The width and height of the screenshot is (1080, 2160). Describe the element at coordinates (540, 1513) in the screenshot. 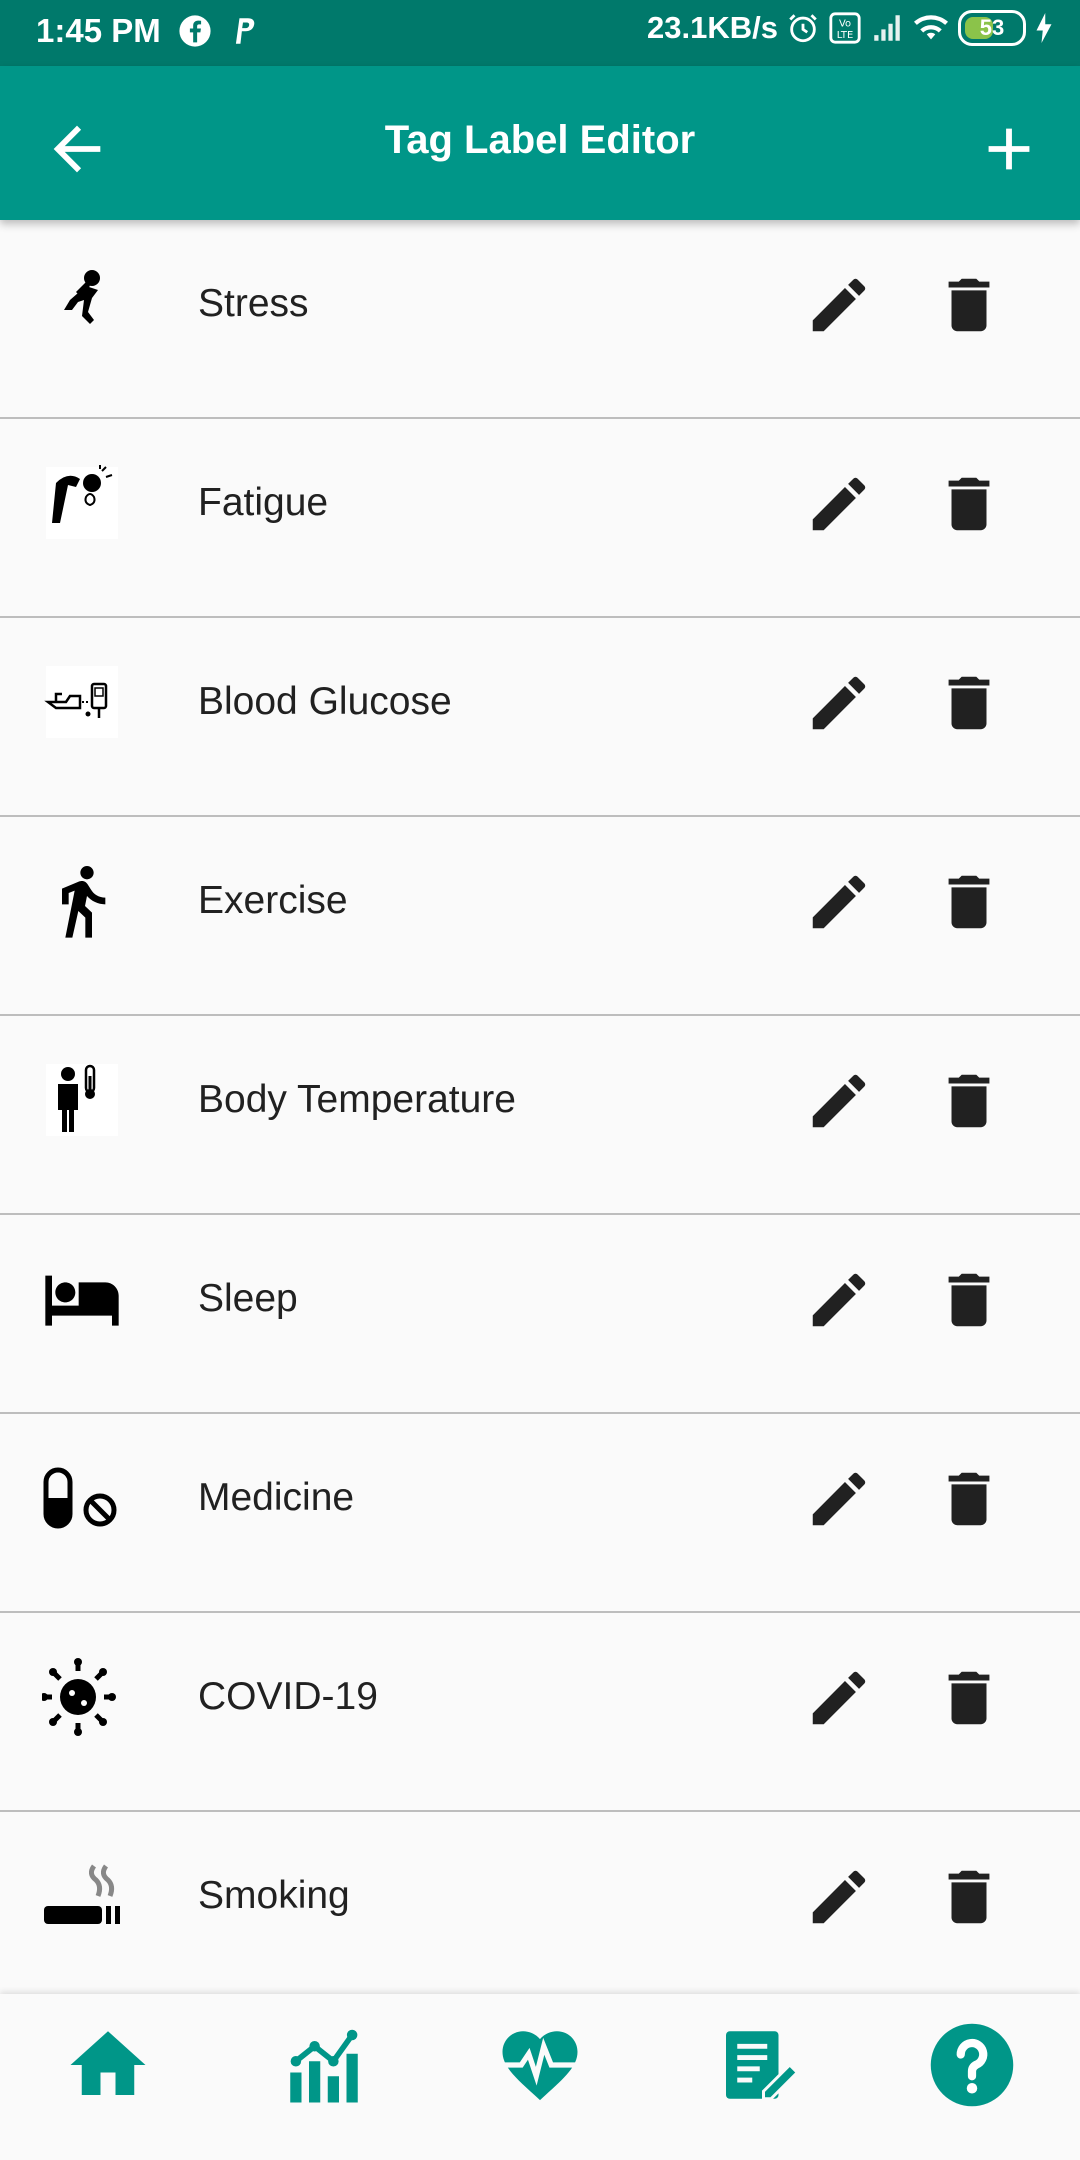

I see `list-item: Medicine` at that location.